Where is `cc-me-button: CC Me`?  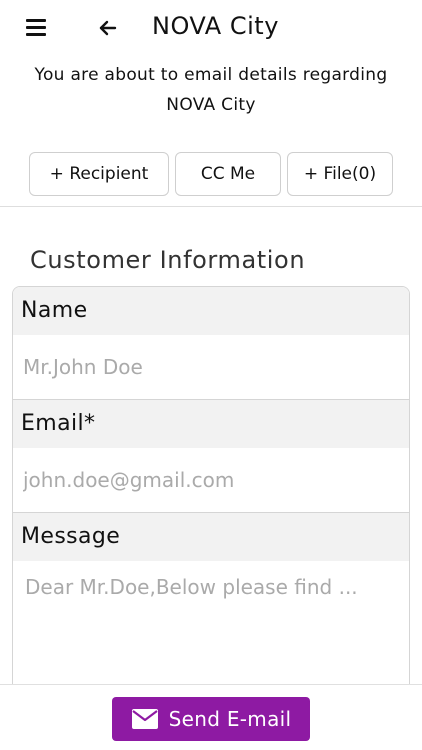
cc-me-button: CC Me is located at coordinates (228, 174).